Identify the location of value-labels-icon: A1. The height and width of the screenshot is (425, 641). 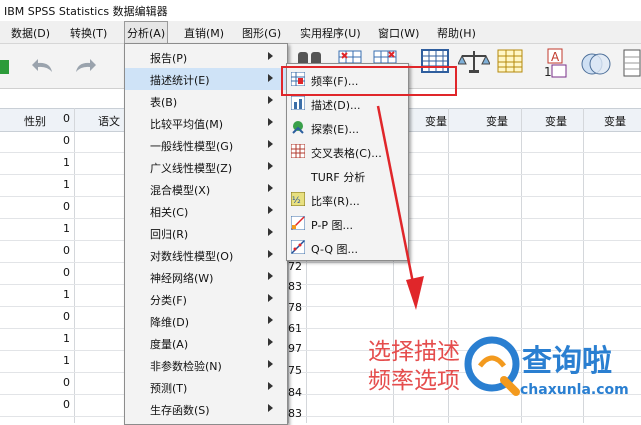
(557, 63).